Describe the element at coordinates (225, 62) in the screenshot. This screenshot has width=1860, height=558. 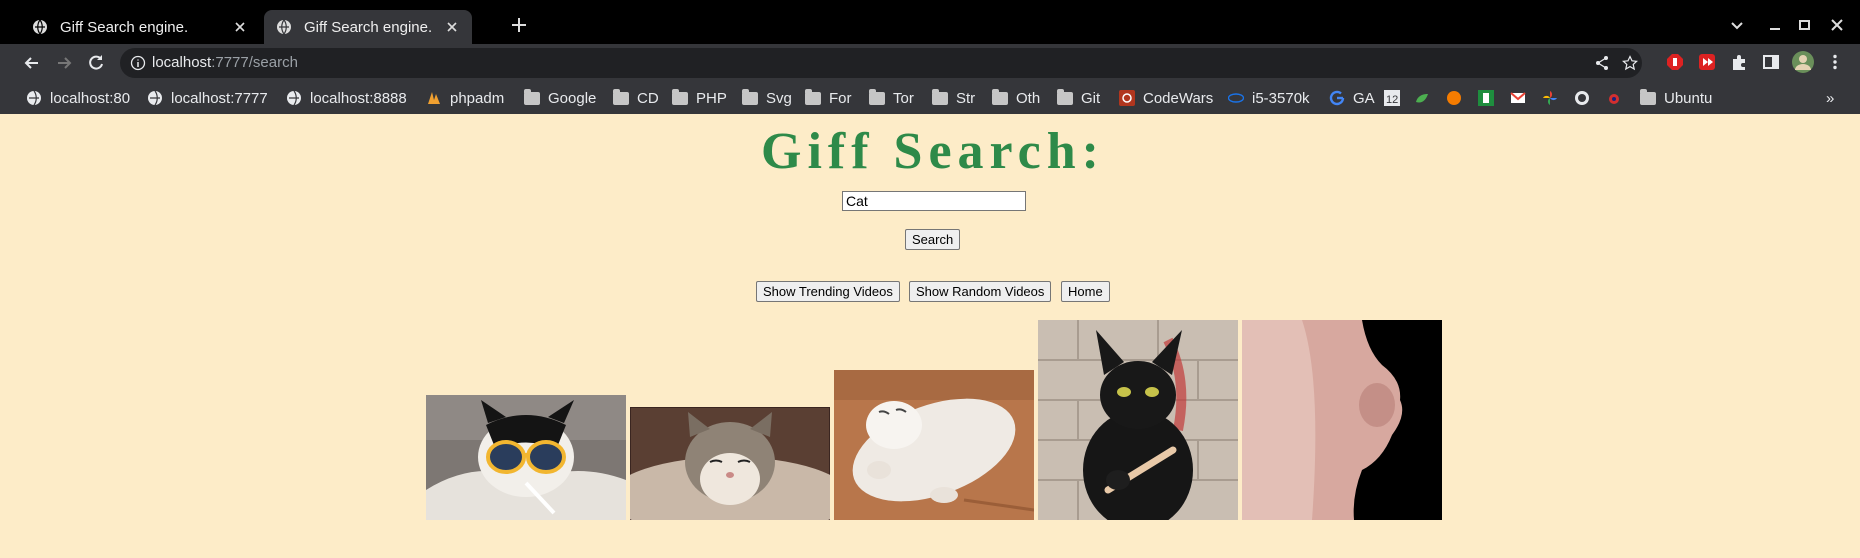
I see `url-text: localhost:7777/search` at that location.